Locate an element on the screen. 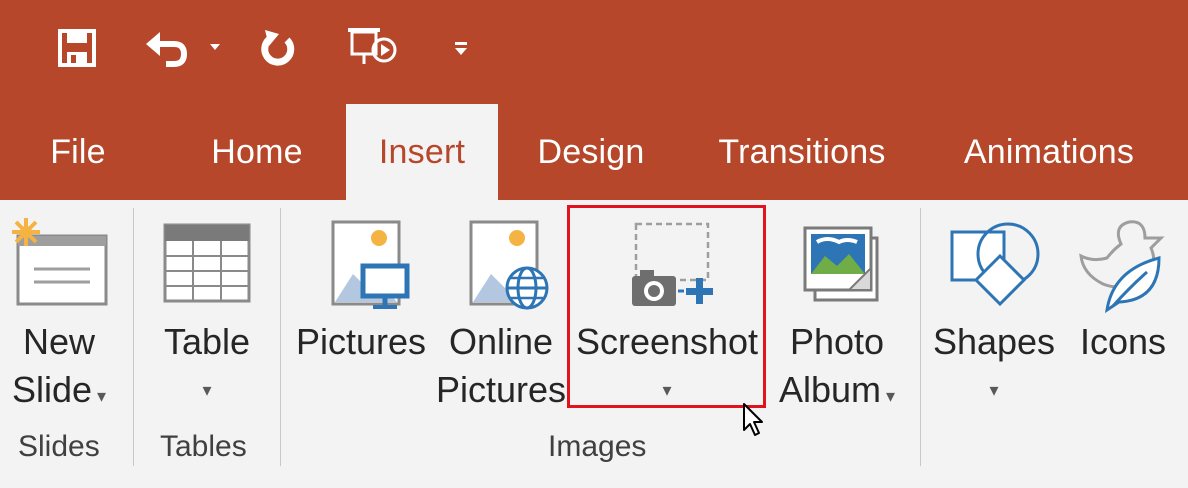 This screenshot has width=1188, height=488. new-slide-label-line2-text: Slide is located at coordinates (51, 389).